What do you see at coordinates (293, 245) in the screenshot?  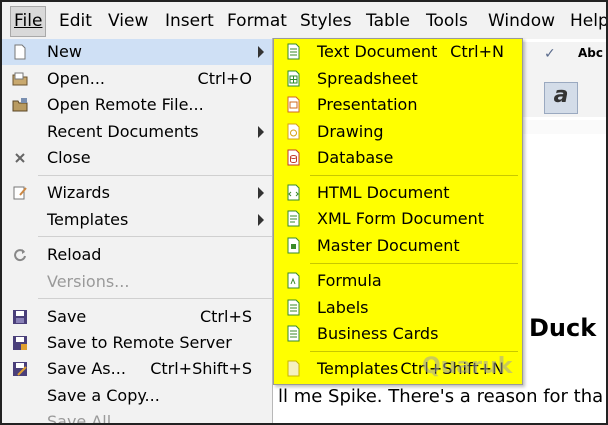 I see `master-doc-icon` at bounding box center [293, 245].